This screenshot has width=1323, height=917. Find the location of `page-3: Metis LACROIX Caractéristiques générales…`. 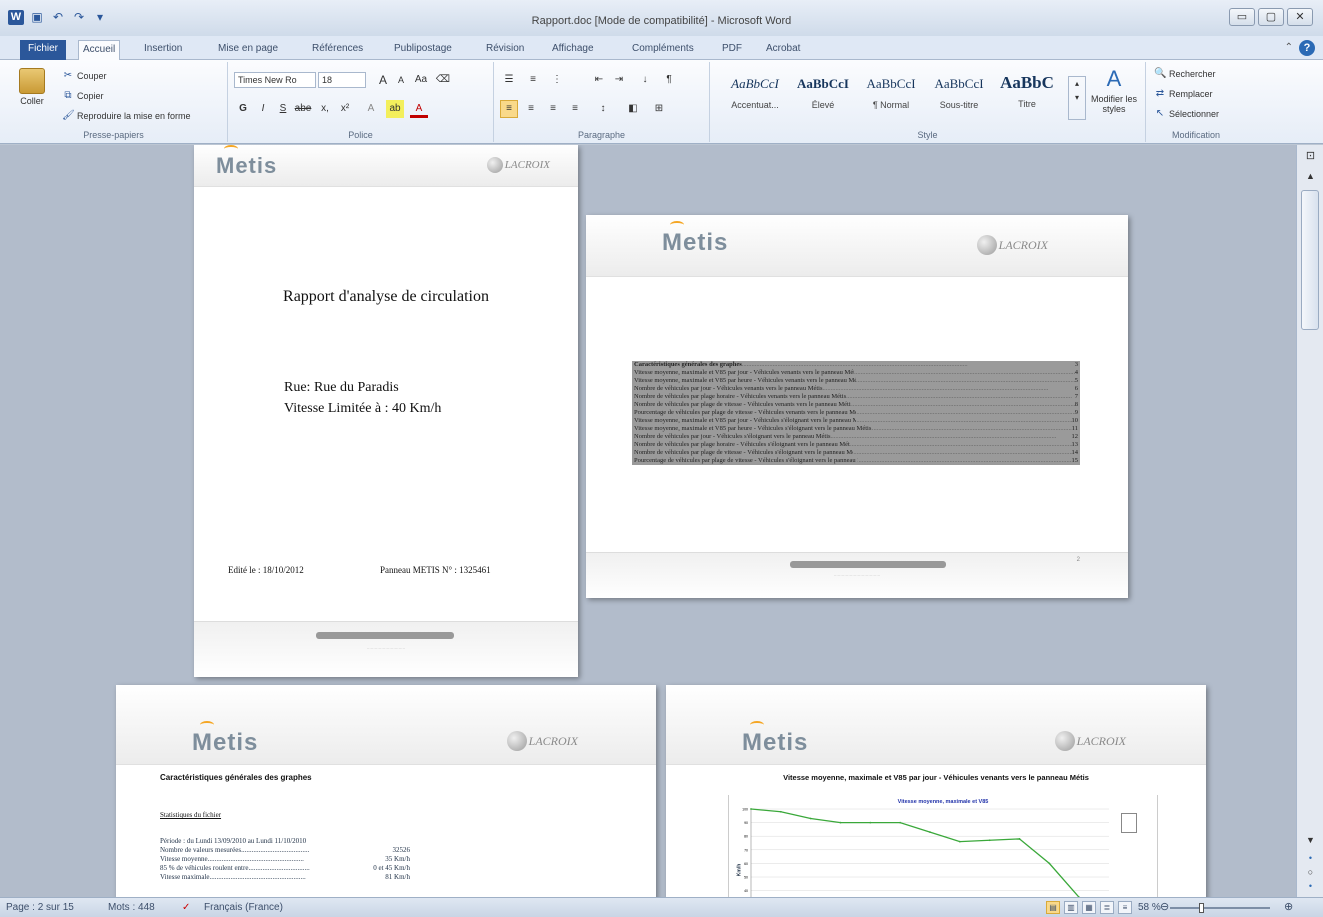

page-3: Metis LACROIX Caractéristiques générales… is located at coordinates (386, 791).